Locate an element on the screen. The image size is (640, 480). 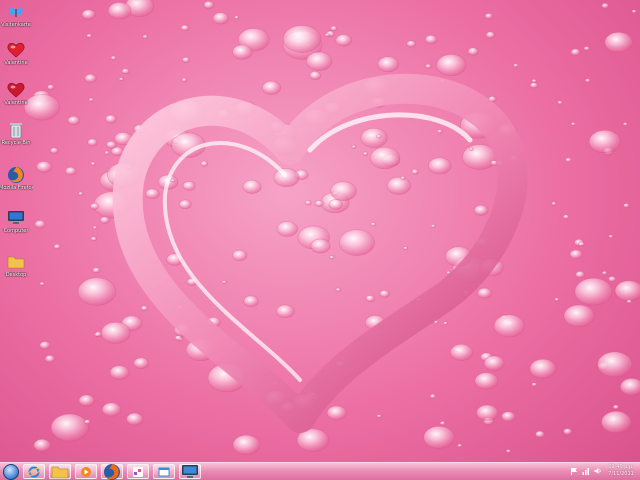
taskbar-button-windows-explorer is located at coordinates (60, 471).